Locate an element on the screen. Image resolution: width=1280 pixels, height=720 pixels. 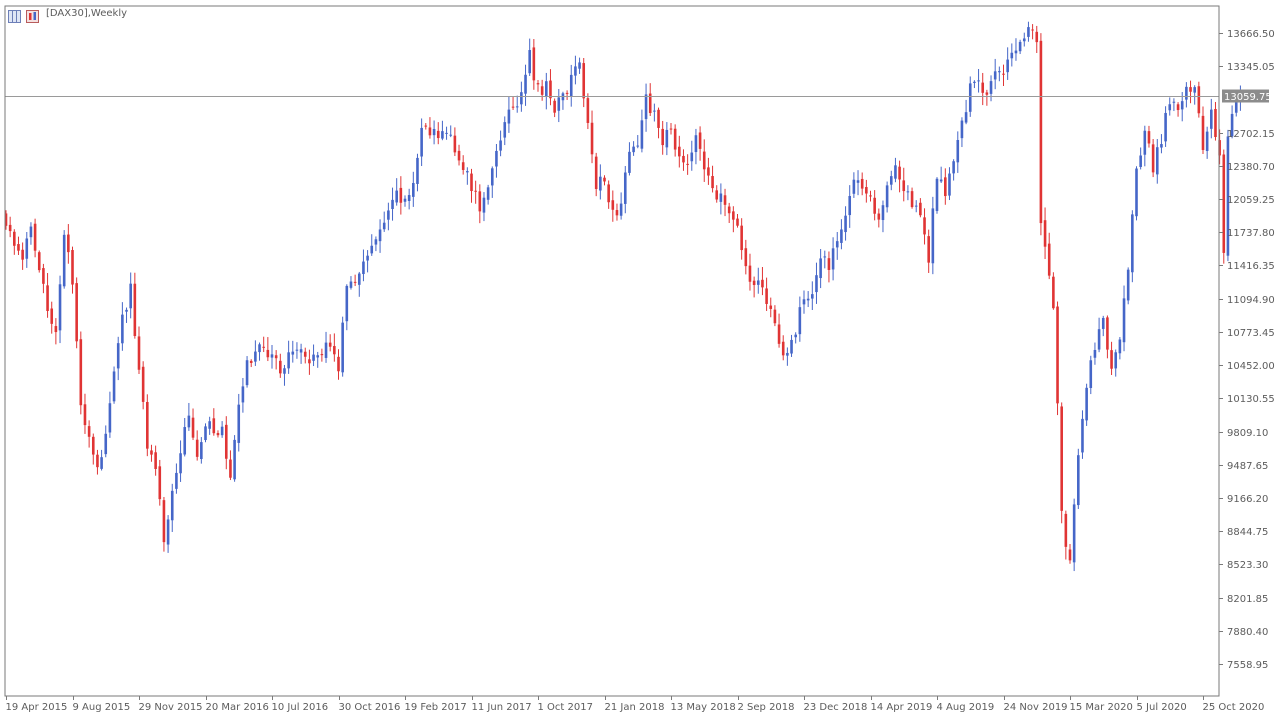
y-tick-label: 13666.50 is located at coordinates (1251, 34).